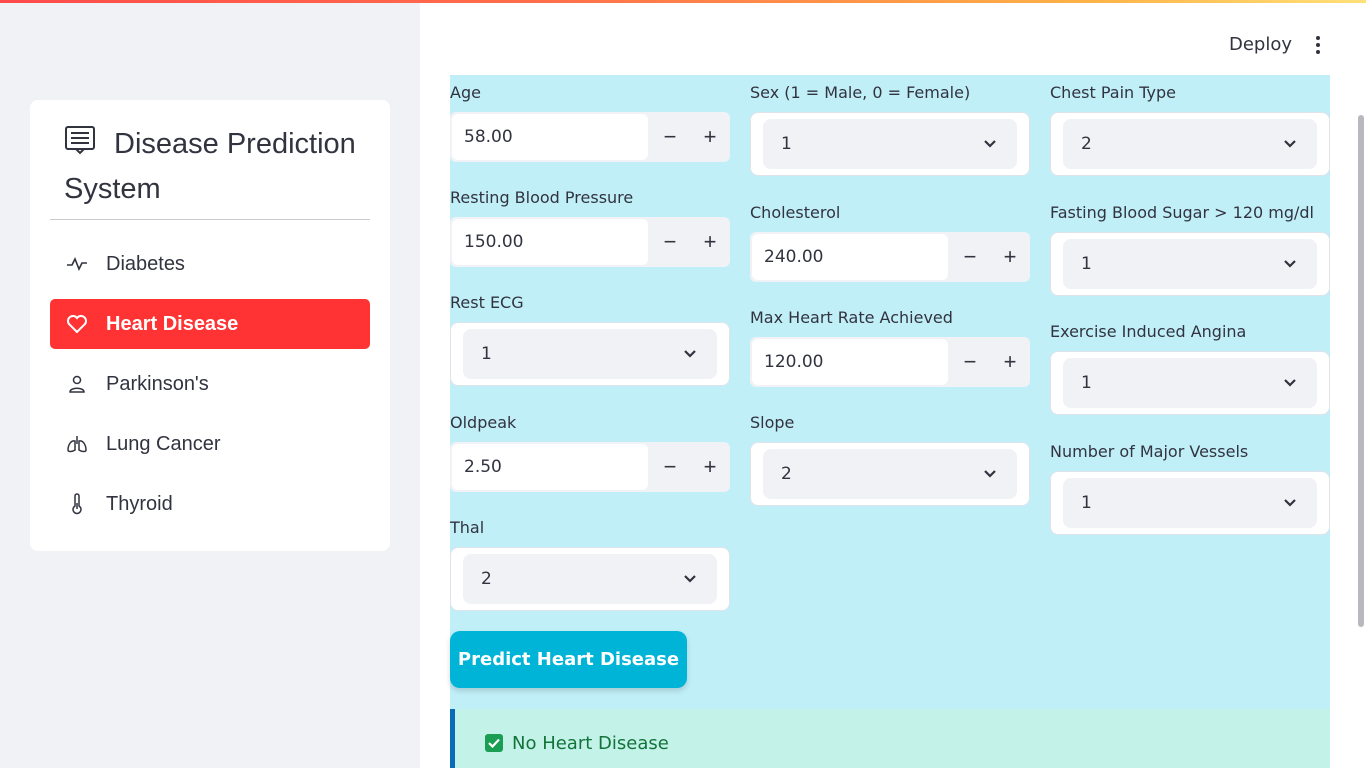 The image size is (1366, 768). I want to click on menu-title-text: Disease Prediction System, so click(210, 166).